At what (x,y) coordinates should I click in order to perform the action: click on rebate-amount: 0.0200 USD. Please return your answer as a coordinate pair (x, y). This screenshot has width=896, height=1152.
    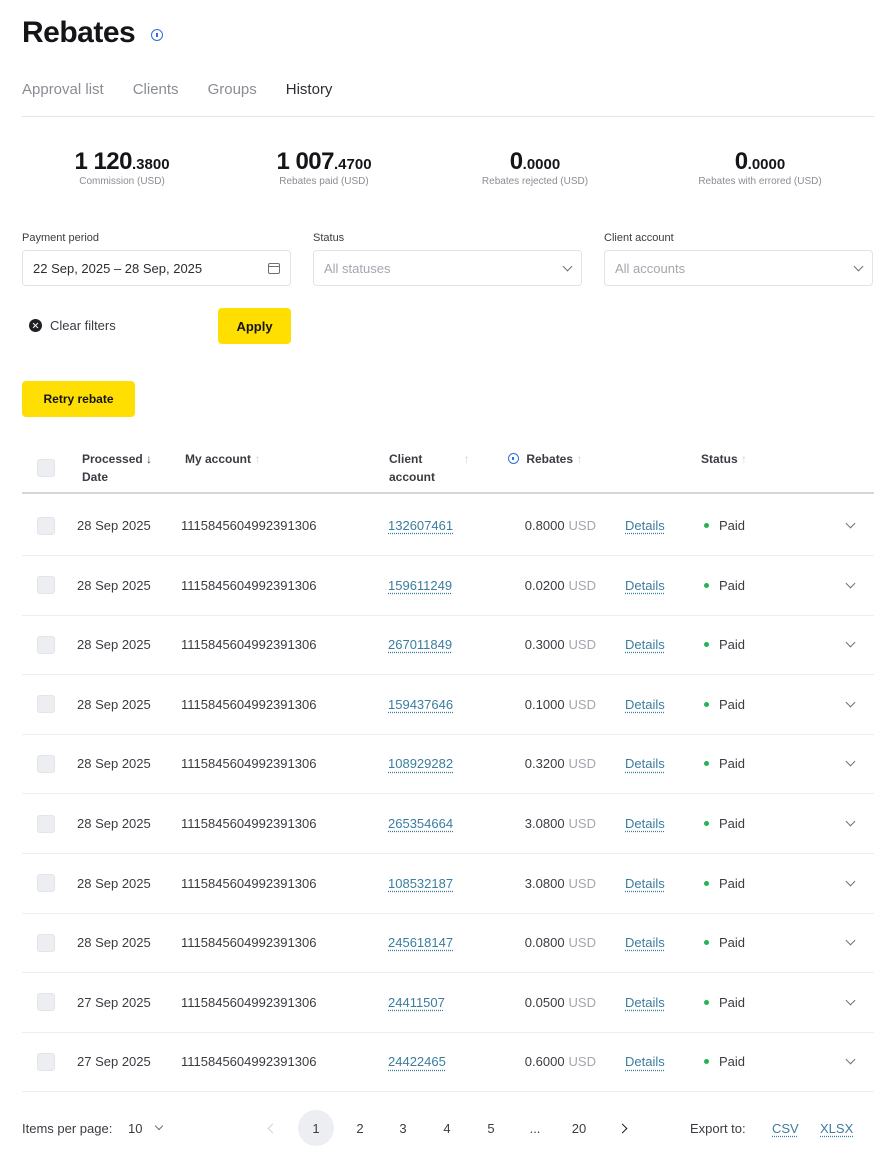
    Looking at the image, I should click on (529, 585).